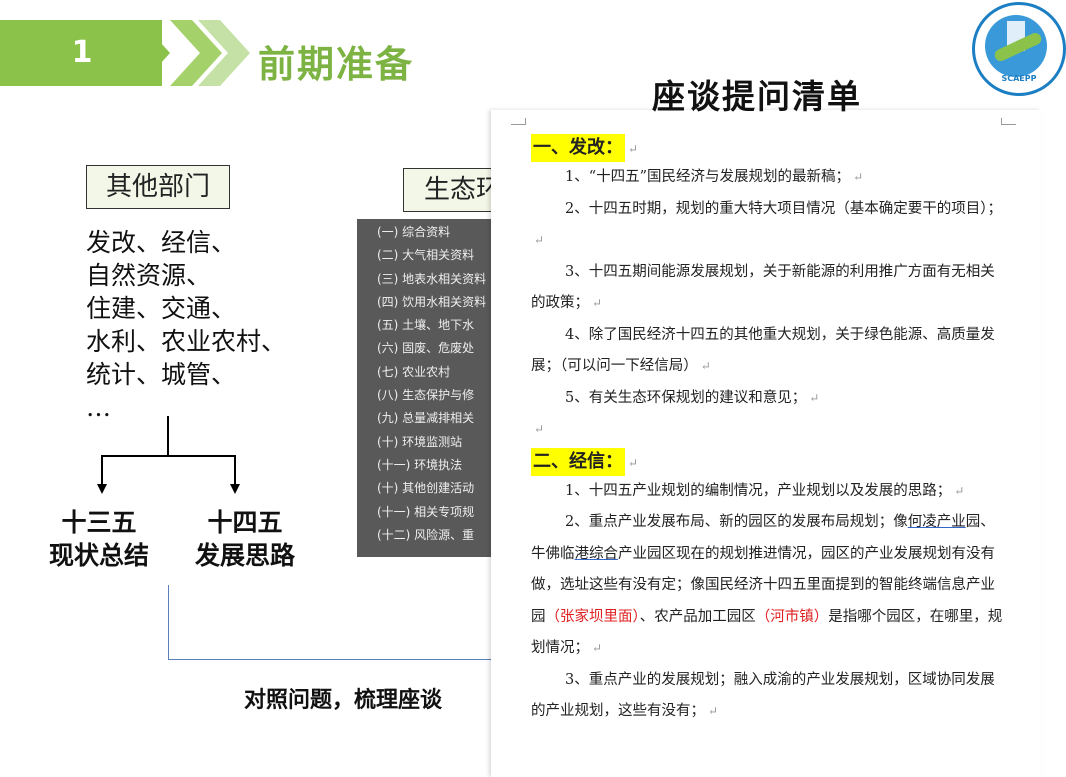 The image size is (1066, 777). Describe the element at coordinates (592, 616) in the screenshot. I see `red-note: （张家坝里面）` at that location.